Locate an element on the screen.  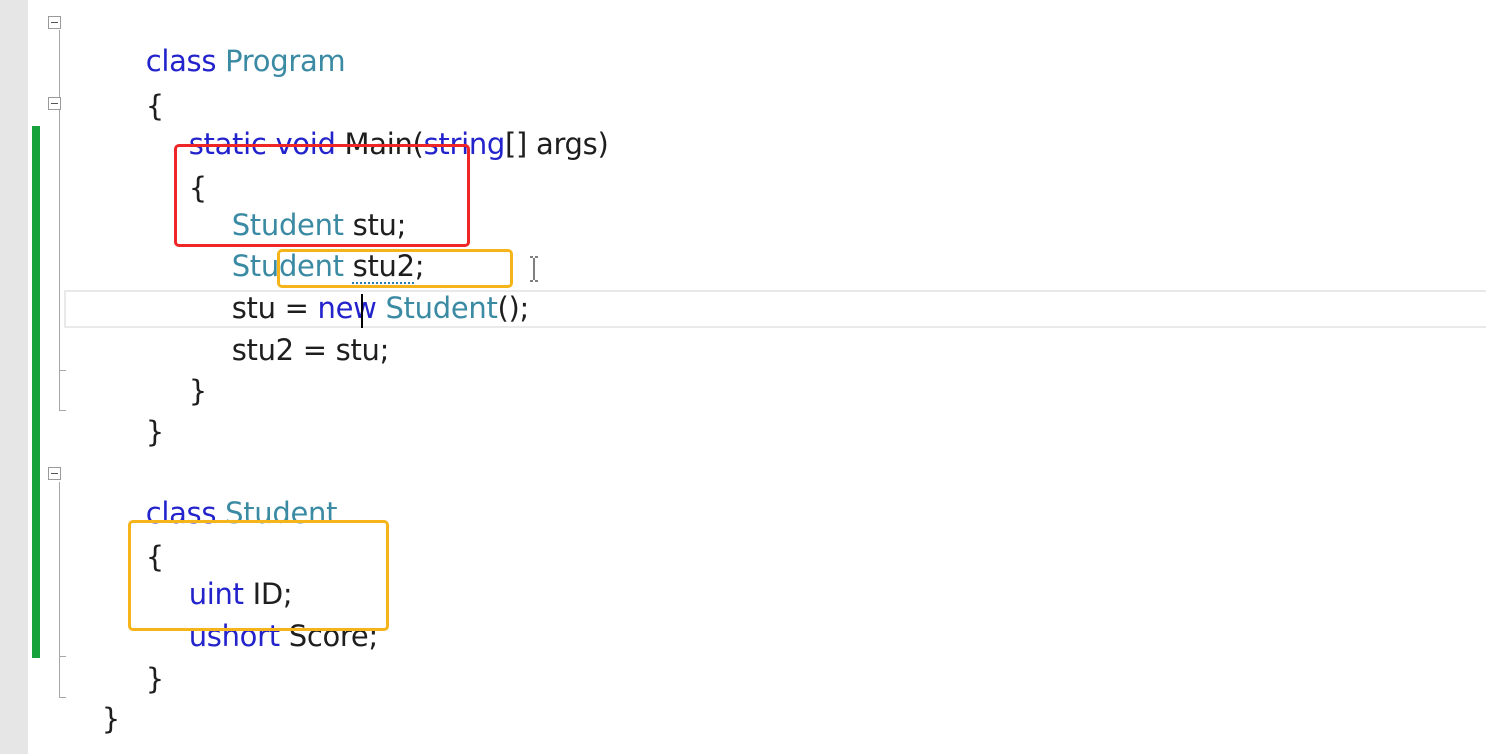
code-text: (); is located at coordinates (513, 308).